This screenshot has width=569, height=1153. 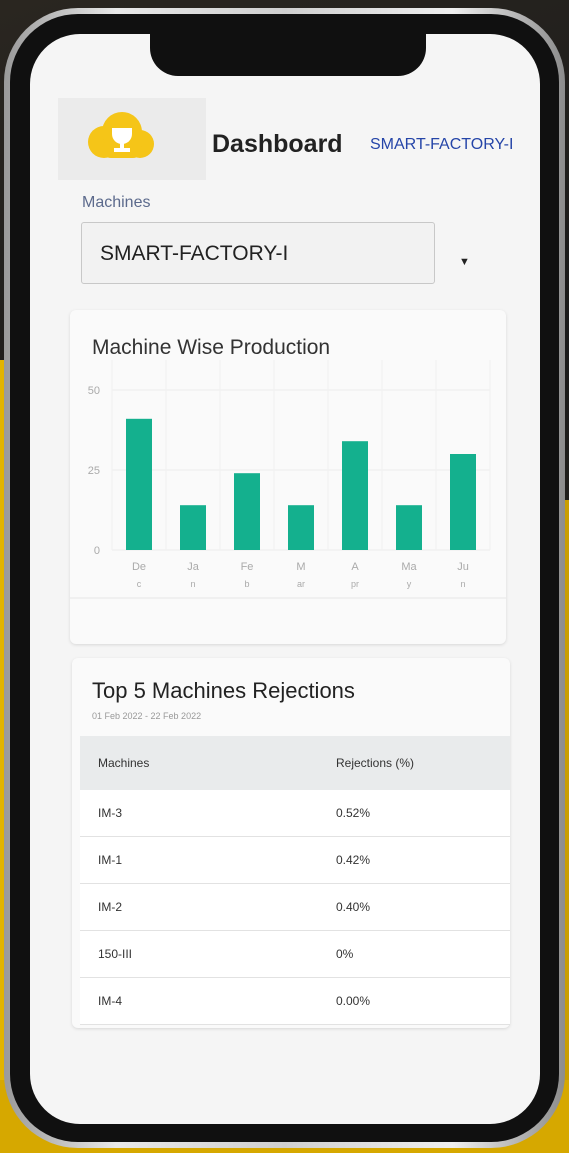 I want to click on factory-link: SMART-FACTORY-I, so click(x=441, y=145).